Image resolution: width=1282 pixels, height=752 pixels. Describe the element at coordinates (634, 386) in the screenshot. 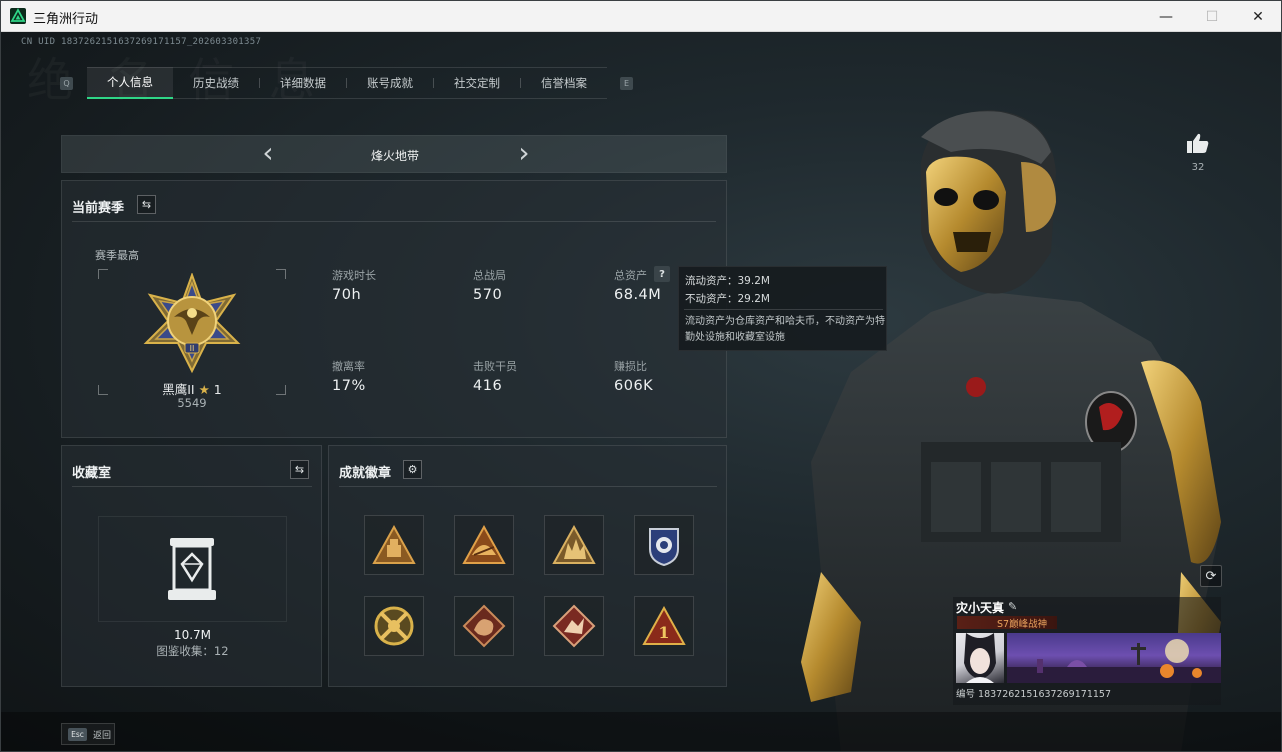

I see `stat-value-profit-ratio: 606K` at that location.